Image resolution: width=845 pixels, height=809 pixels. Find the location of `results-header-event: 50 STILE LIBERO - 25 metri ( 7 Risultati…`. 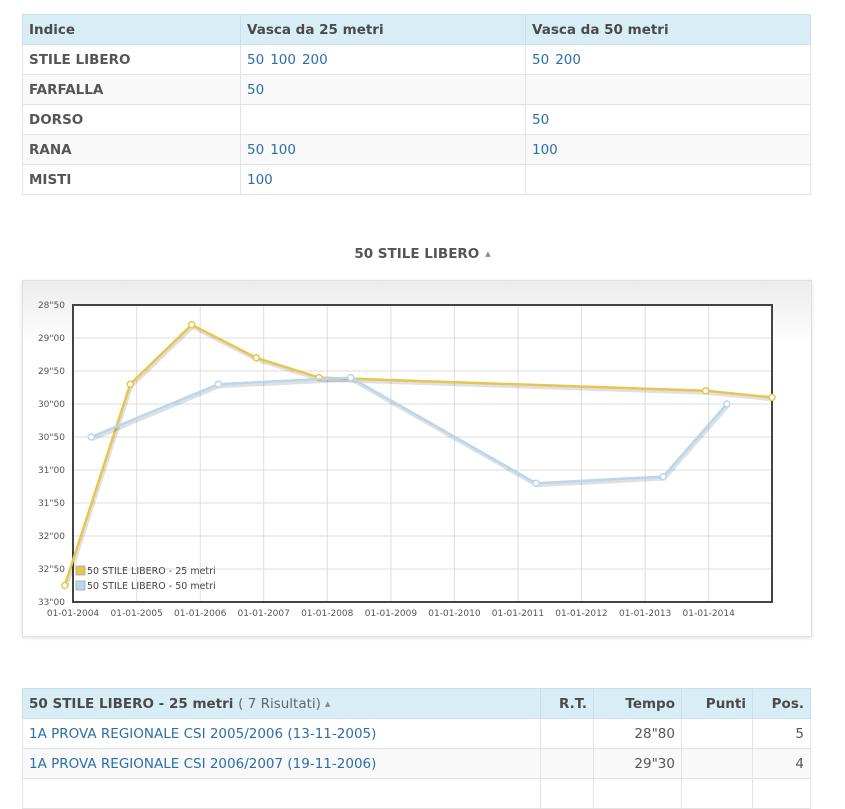

results-header-event: 50 STILE LIBERO - 25 metri ( 7 Risultati… is located at coordinates (281, 703).